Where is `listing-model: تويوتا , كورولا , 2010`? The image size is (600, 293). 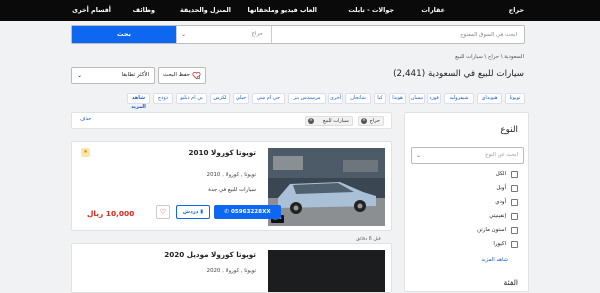
listing-model: تويوتا , كورولا , 2010 is located at coordinates (231, 175).